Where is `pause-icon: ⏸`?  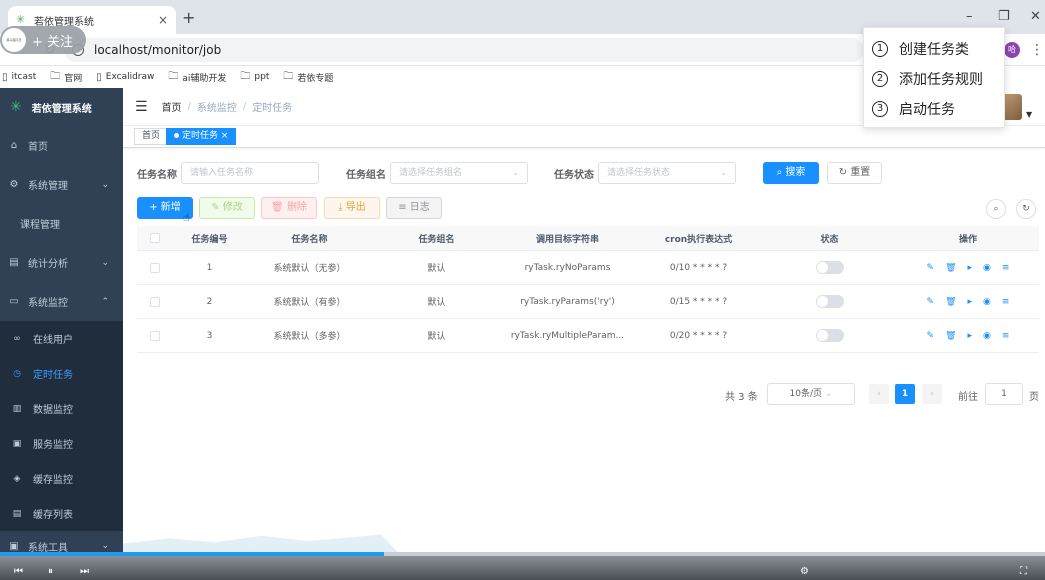 pause-icon: ⏸ is located at coordinates (50, 572).